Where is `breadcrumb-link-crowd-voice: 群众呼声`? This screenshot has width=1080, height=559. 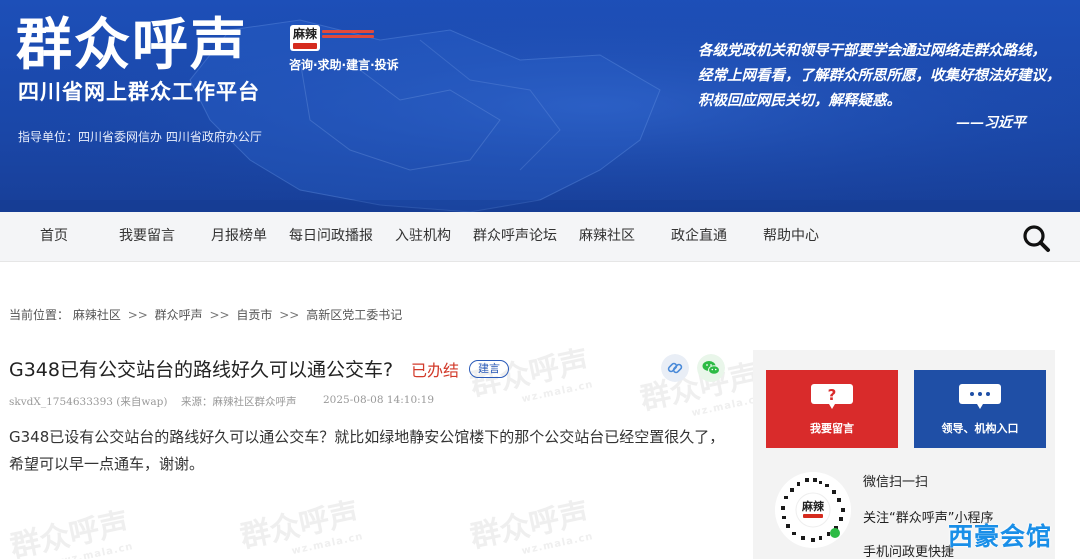 breadcrumb-link-crowd-voice: 群众呼声 is located at coordinates (179, 315).